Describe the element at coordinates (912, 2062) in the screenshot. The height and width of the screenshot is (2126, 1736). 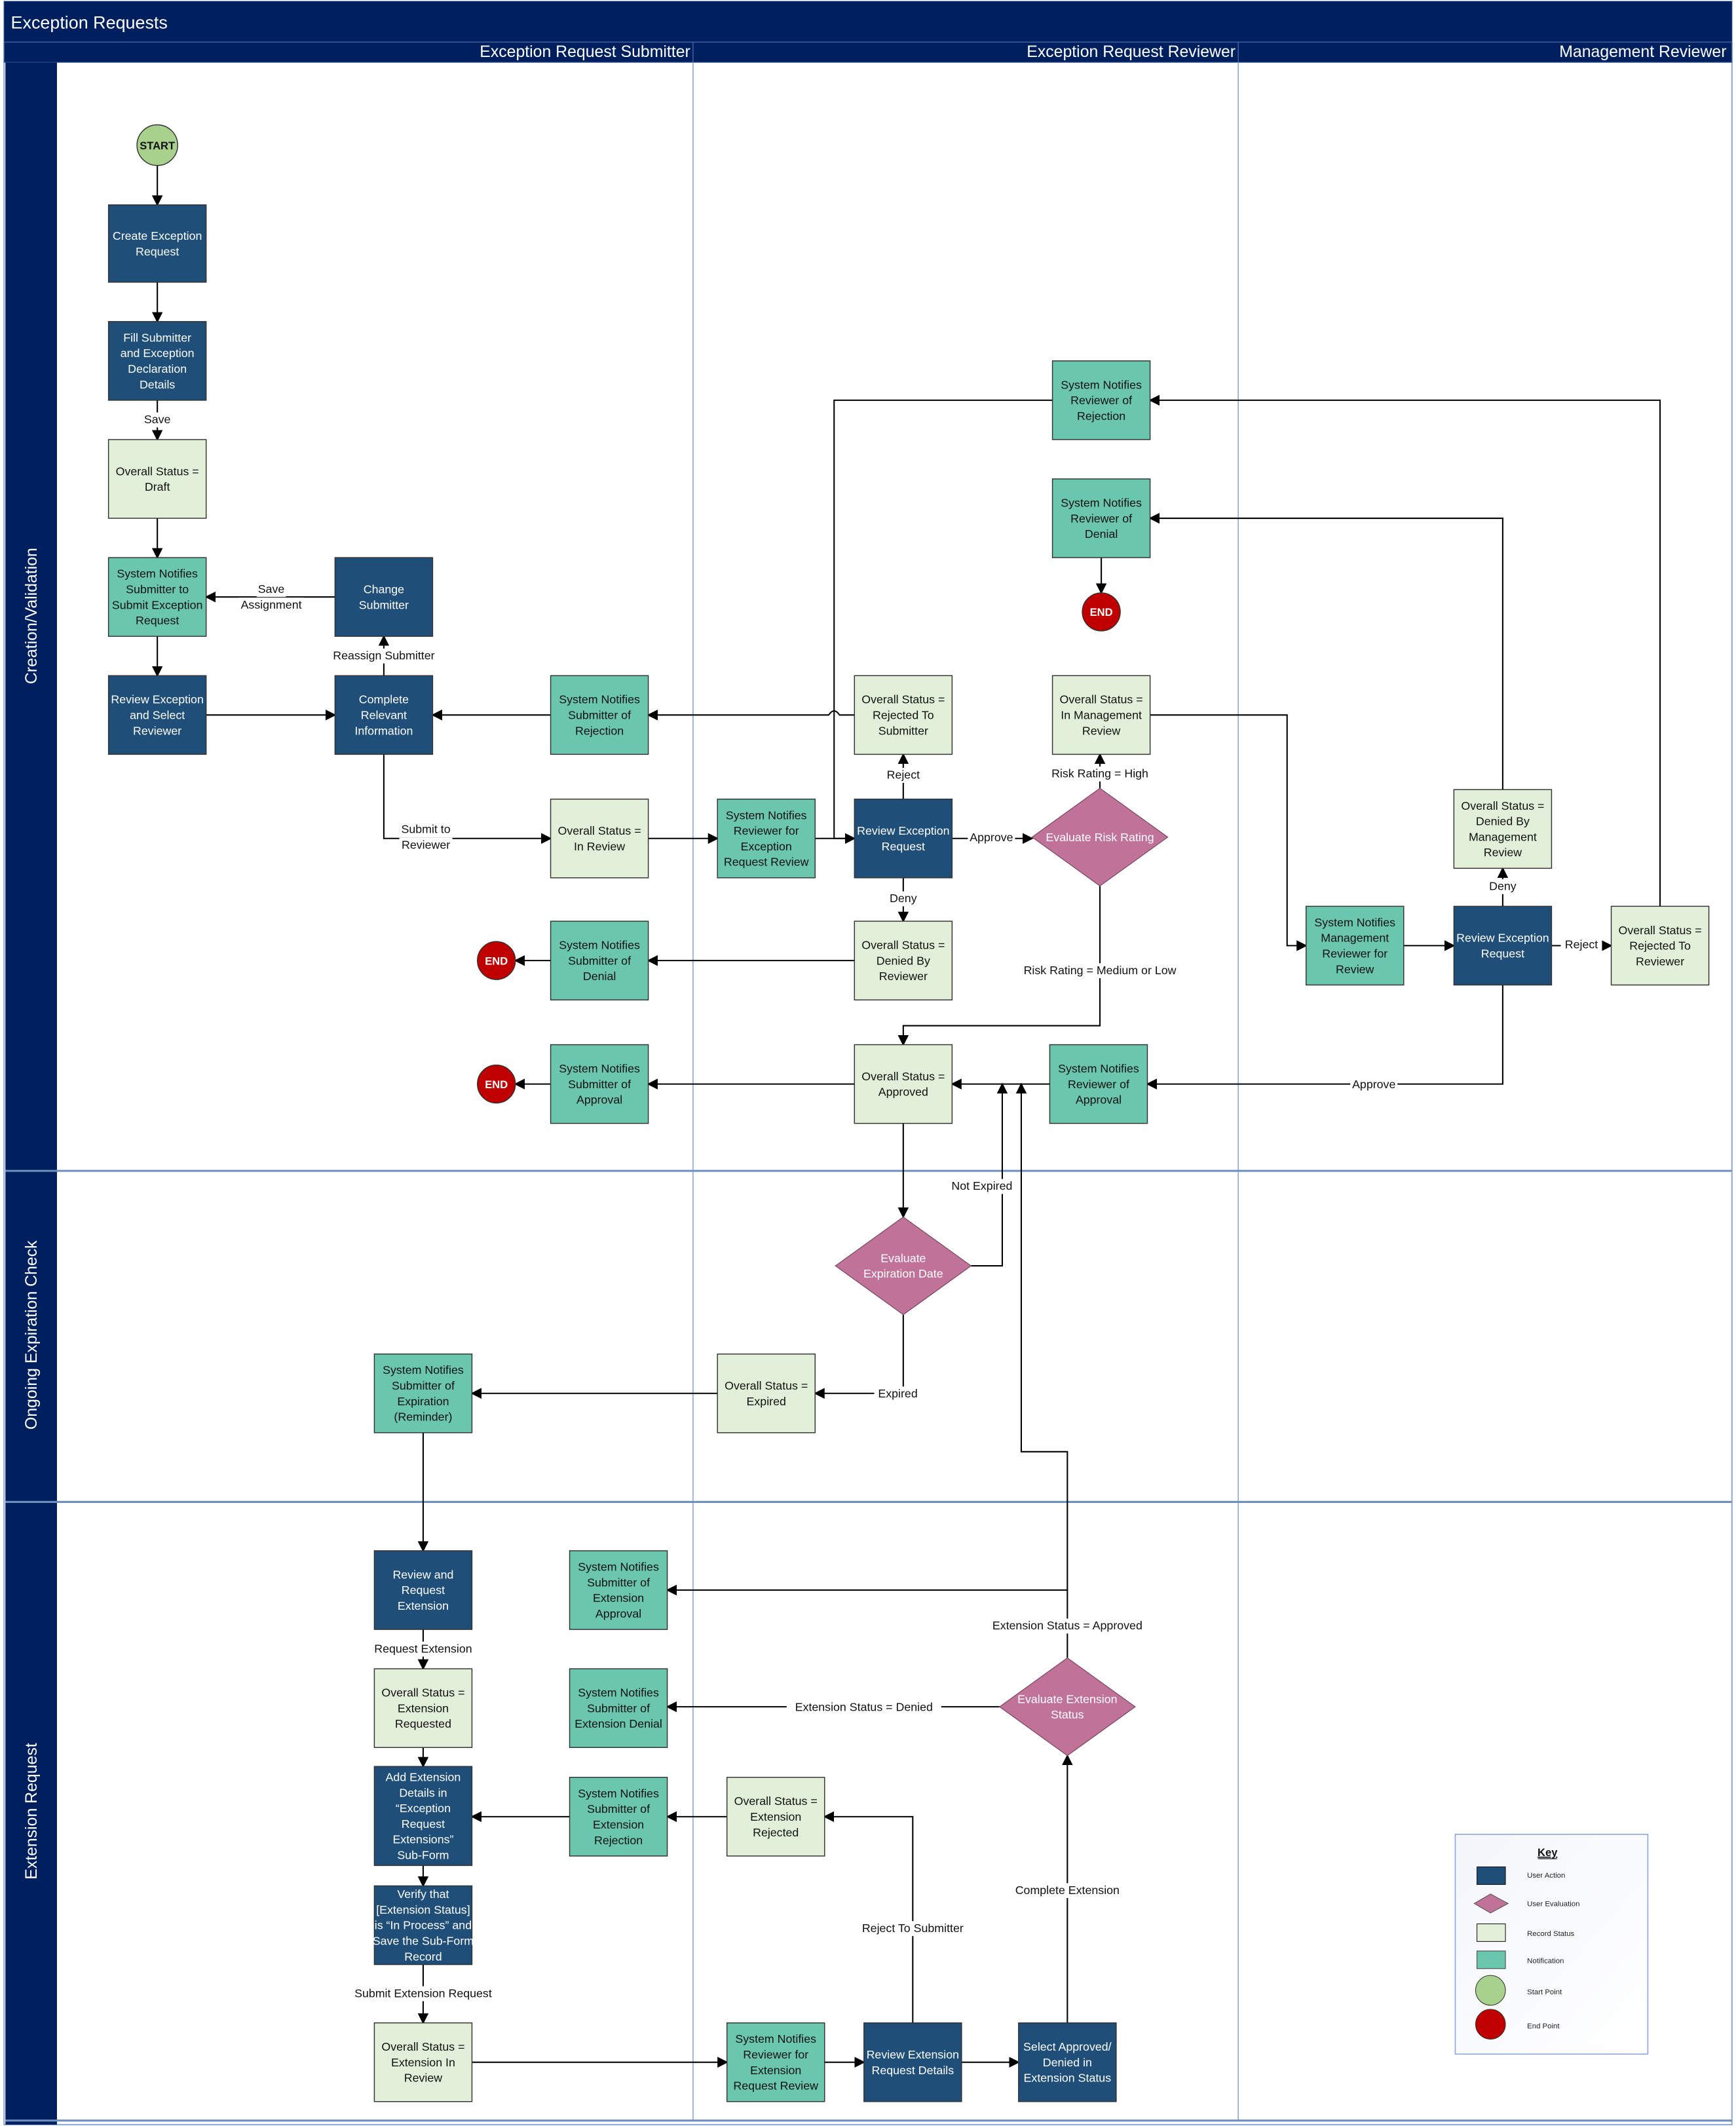
I see `node-review-ext-details: Review Extension Request Details` at that location.